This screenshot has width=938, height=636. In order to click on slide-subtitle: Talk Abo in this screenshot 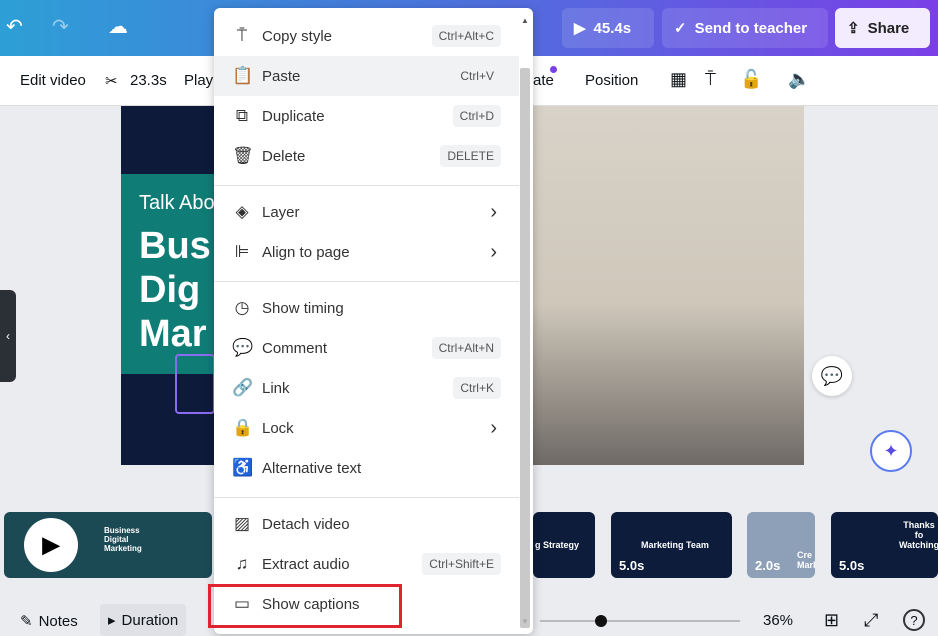, I will do `click(177, 203)`.